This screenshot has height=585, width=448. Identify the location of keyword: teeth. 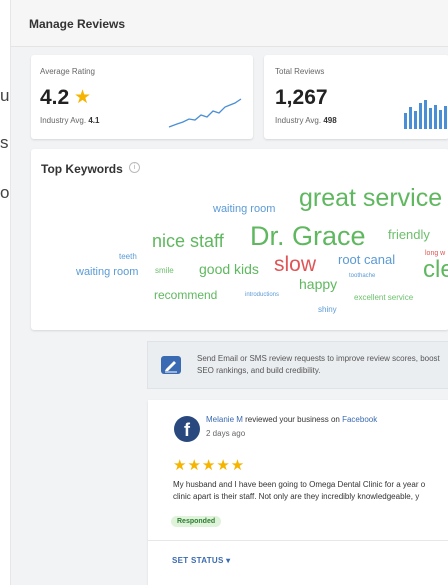
(128, 256).